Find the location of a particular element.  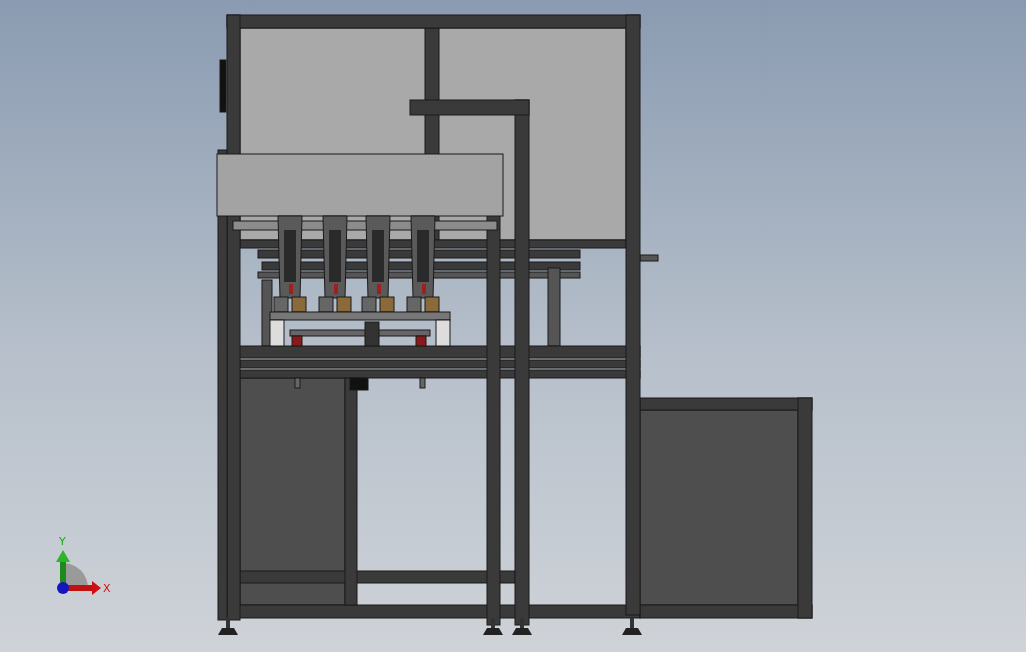

x-axis-label: X is located at coordinates (107, 588).